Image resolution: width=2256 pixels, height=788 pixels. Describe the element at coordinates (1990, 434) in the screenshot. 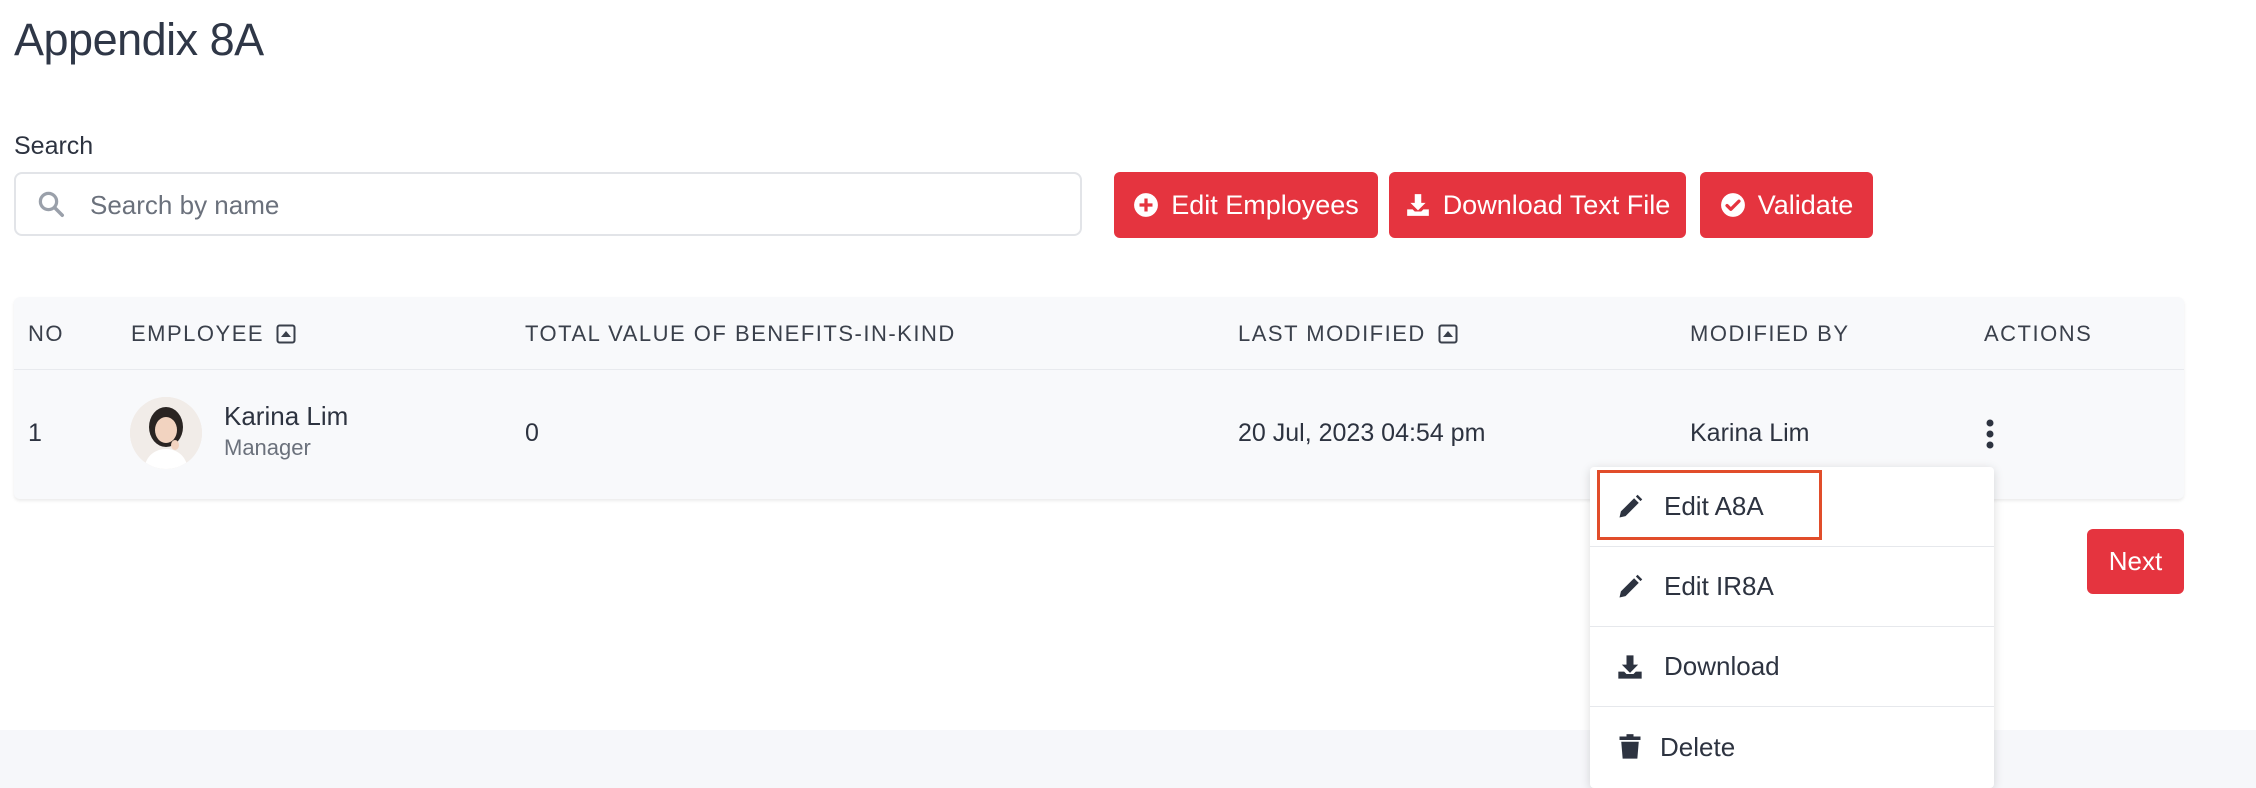

I see `more-actions-icon` at that location.